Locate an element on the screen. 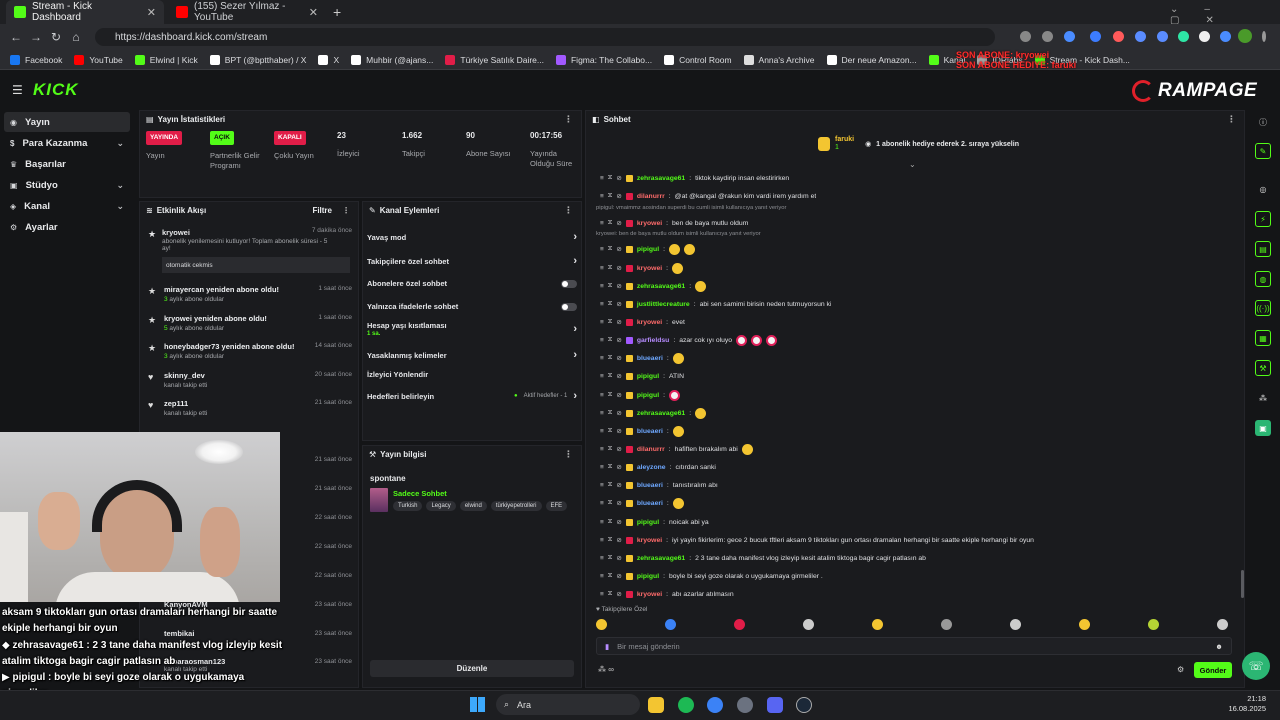  filter-button: Filtre is located at coordinates (322, 210).